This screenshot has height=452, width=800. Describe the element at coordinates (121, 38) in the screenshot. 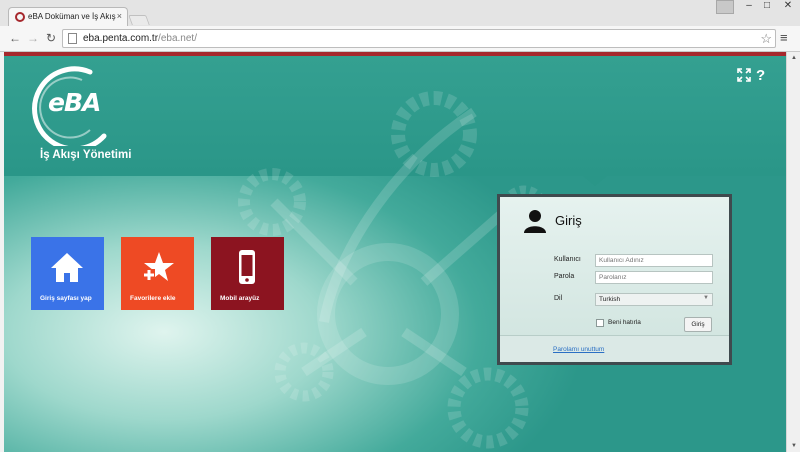

I see `url-host: eba.penta.com.tr` at that location.